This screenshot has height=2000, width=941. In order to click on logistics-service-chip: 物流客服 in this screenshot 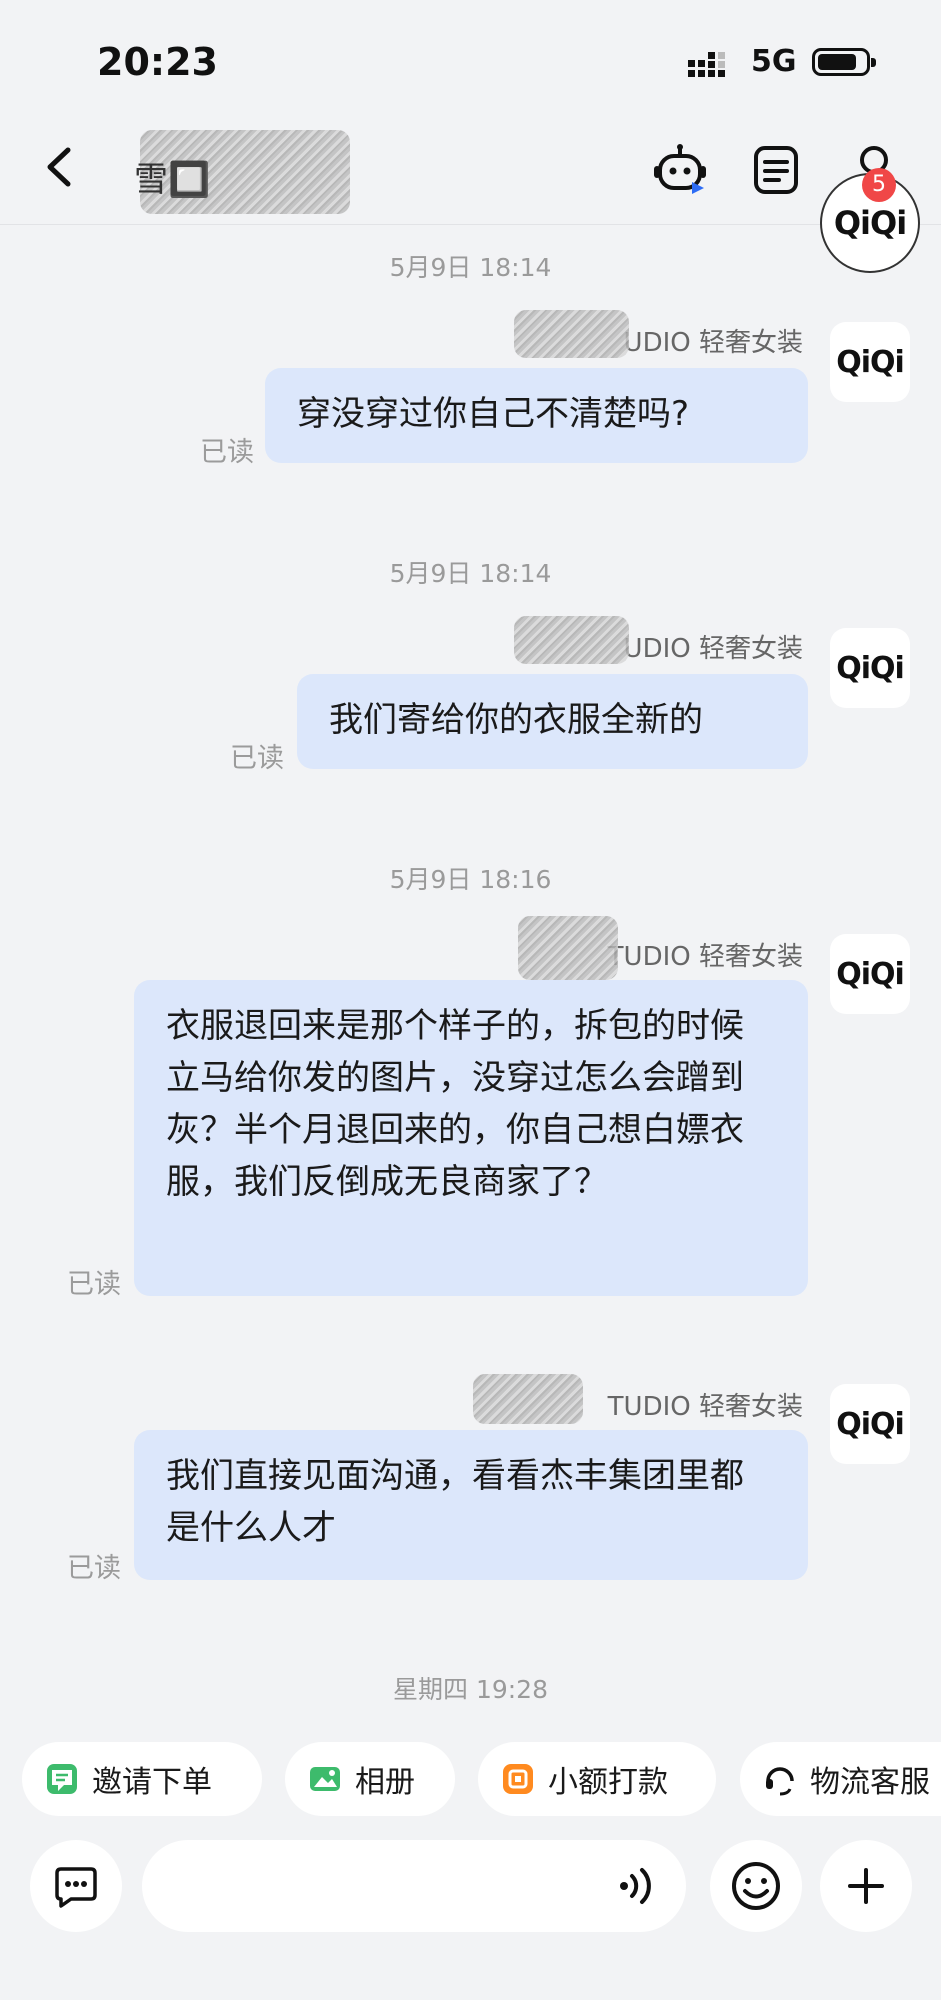, I will do `click(840, 1779)`.